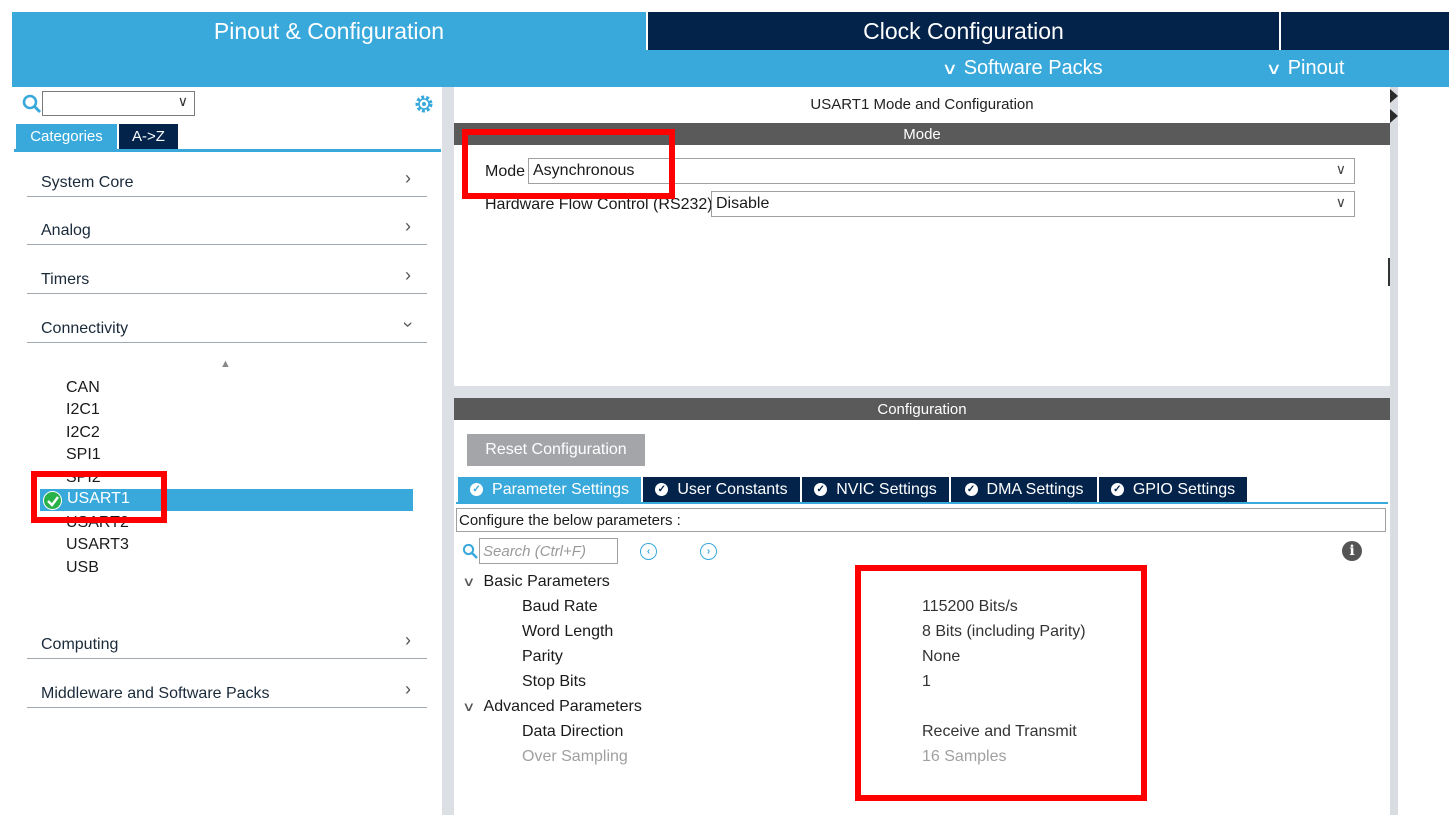  I want to click on category-middleware: Middleware and Software Packs ›, so click(227, 690).